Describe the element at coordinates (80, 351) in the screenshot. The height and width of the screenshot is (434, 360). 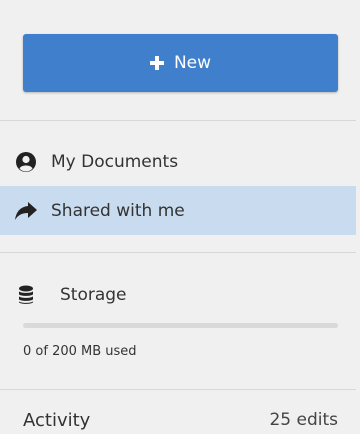
I see `storage-usage-text: 0 of 200 MB used` at that location.